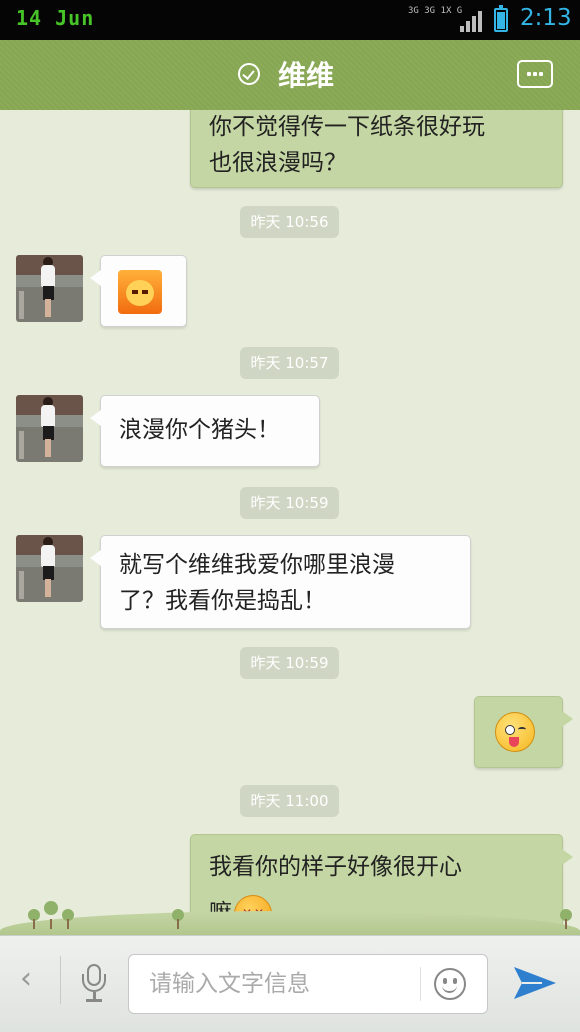 This screenshot has width=580, height=1032. I want to click on chat-header: 维维, so click(290, 78).